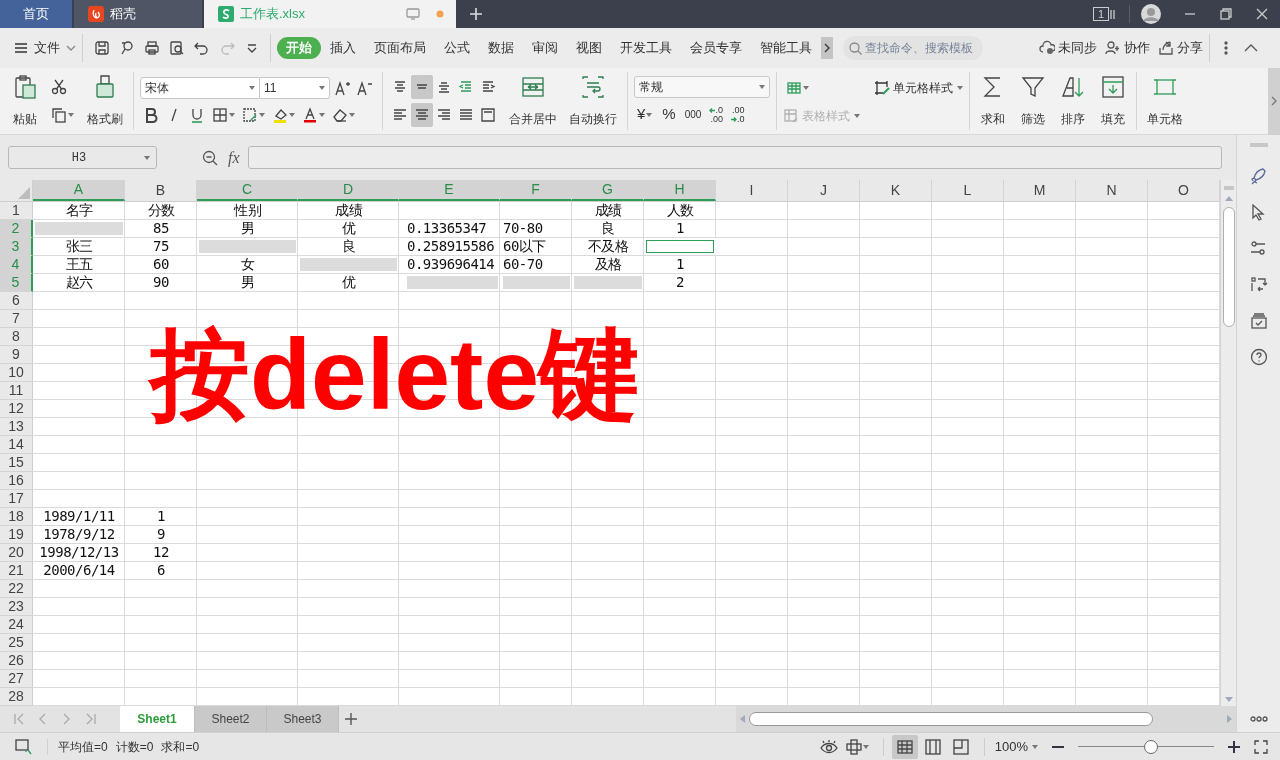 The width and height of the screenshot is (1280, 760). Describe the element at coordinates (16, 517) in the screenshot. I see `row-header: 18` at that location.